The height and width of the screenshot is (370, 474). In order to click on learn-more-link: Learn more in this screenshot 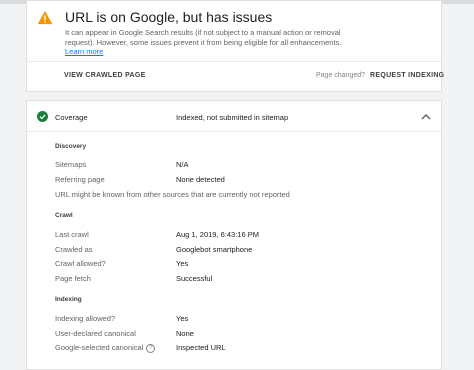, I will do `click(84, 51)`.